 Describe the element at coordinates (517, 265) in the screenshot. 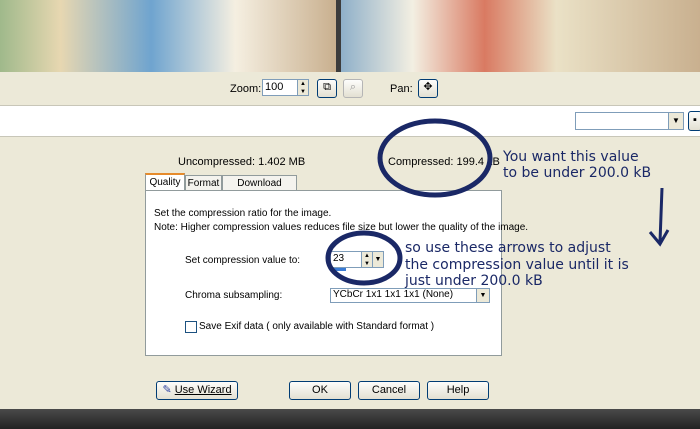

I see `annotation-note-2b: the compression value until it is` at that location.